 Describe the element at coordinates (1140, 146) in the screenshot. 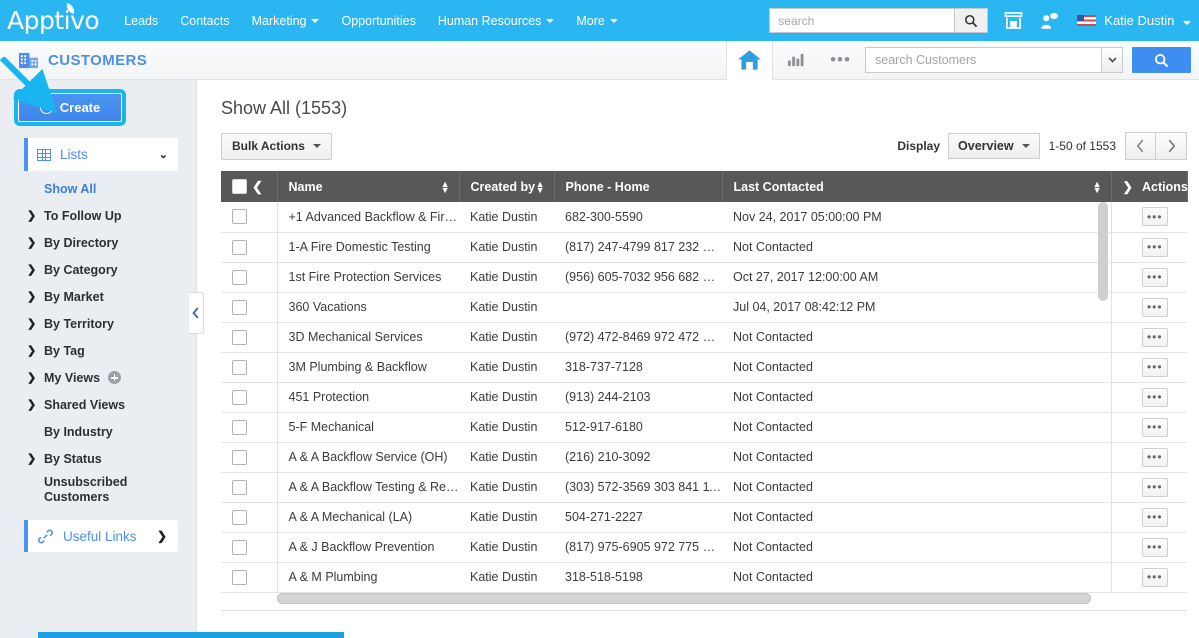

I see `previous-page-button` at that location.